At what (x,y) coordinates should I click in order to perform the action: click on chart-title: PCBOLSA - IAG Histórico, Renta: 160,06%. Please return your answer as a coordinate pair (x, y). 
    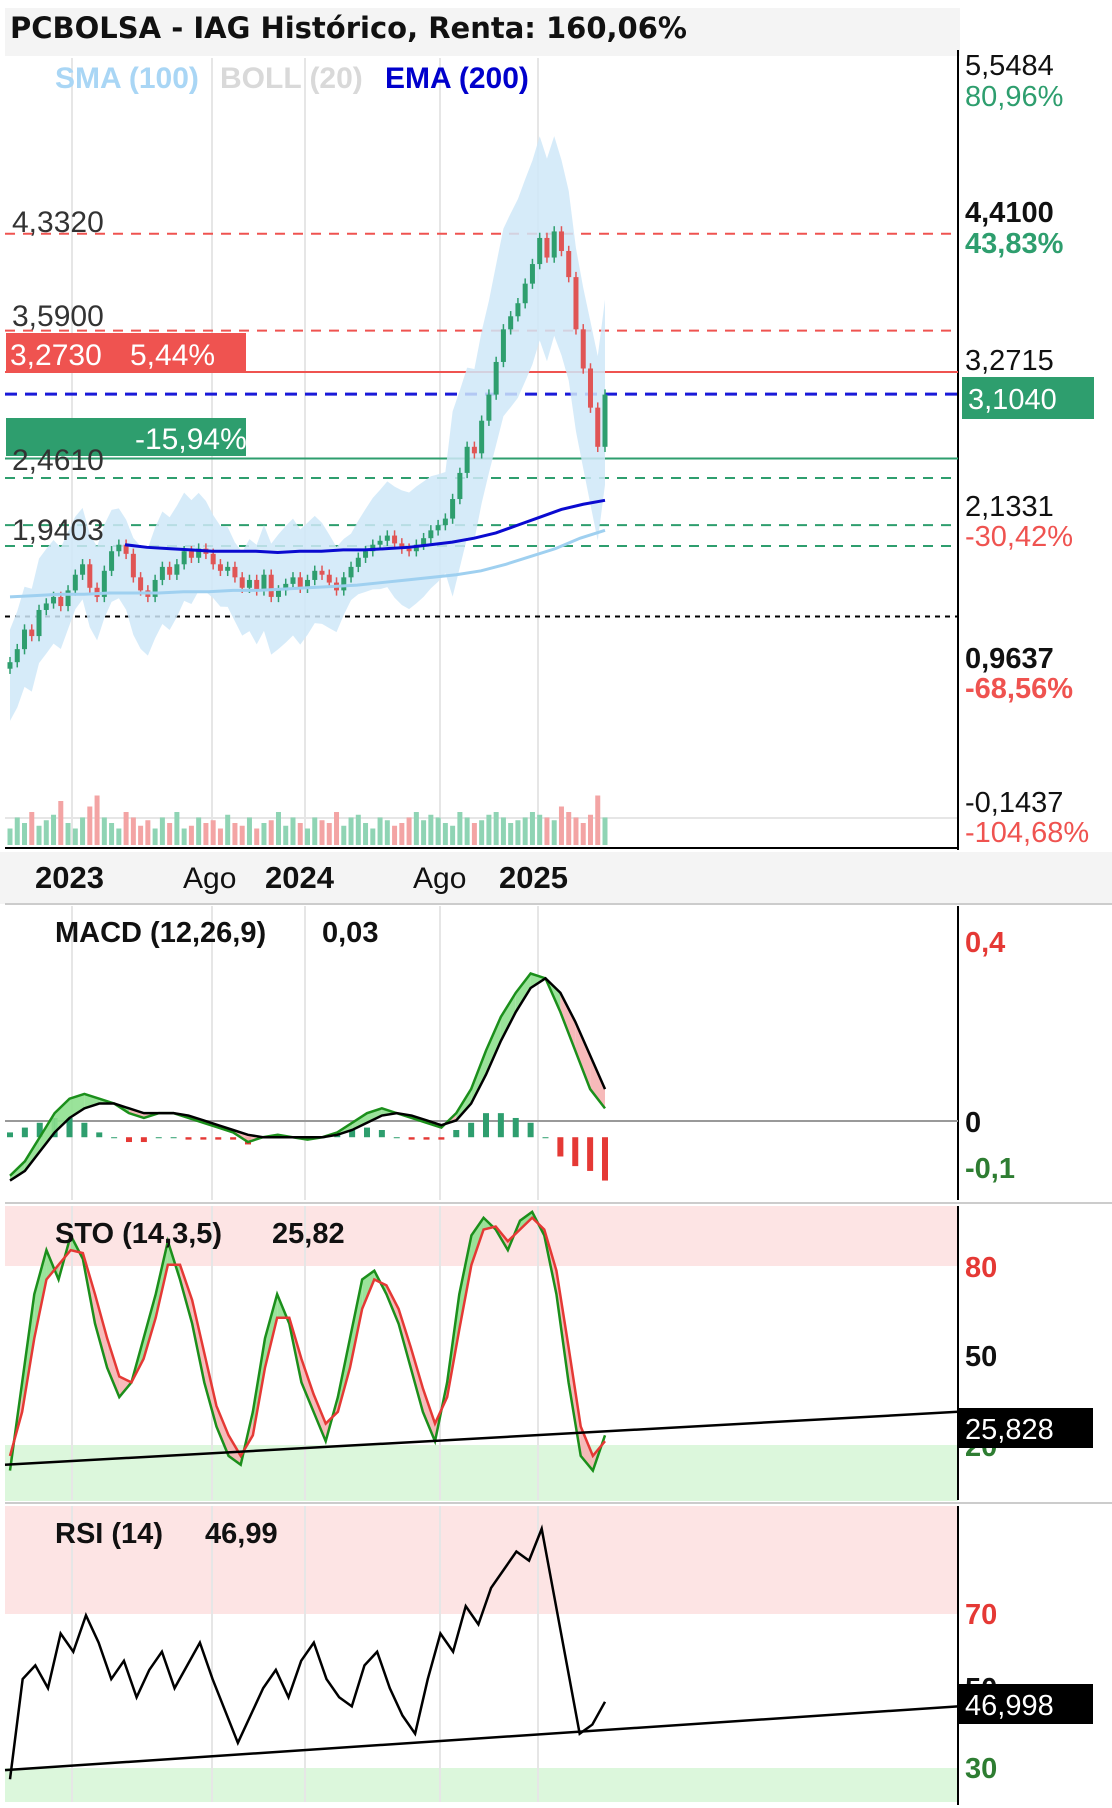
    Looking at the image, I should click on (348, 28).